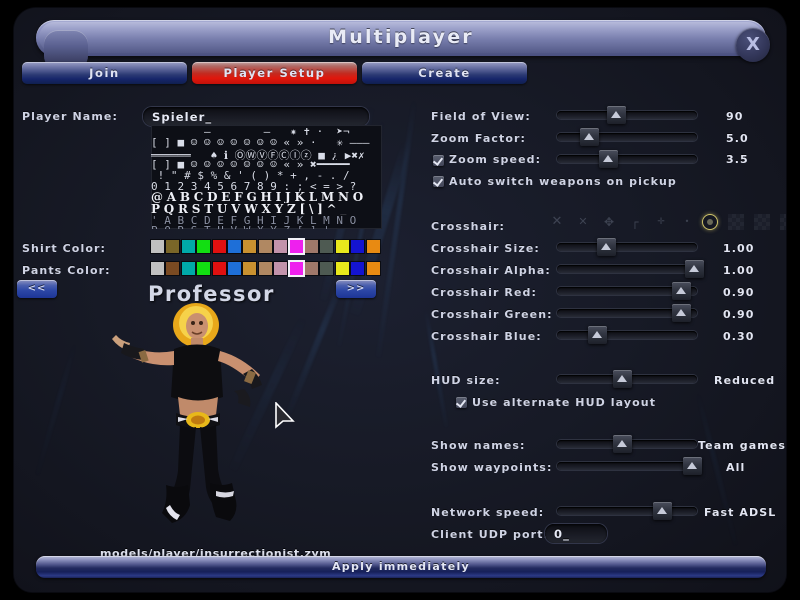 The height and width of the screenshot is (600, 800). I want to click on crosshair-size-label: Crosshair Size:, so click(485, 248).